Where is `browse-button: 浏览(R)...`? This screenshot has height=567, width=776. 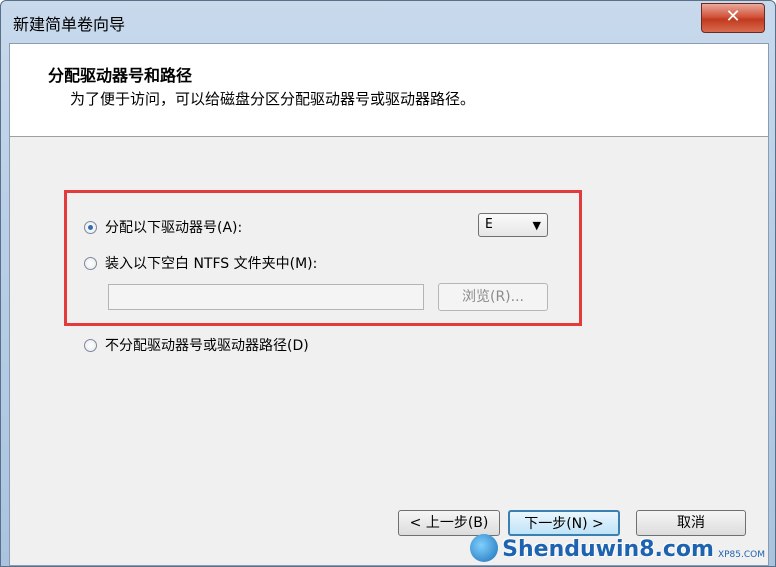 browse-button: 浏览(R)... is located at coordinates (493, 297).